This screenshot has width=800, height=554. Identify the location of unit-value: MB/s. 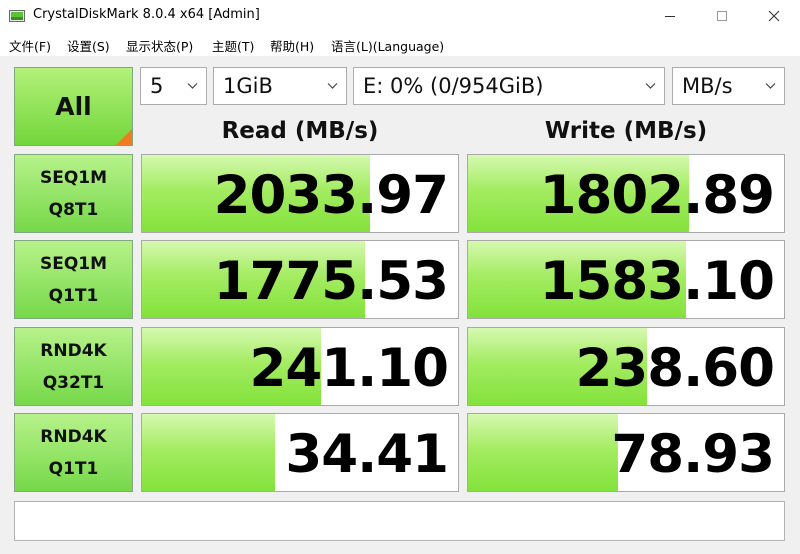
(707, 86).